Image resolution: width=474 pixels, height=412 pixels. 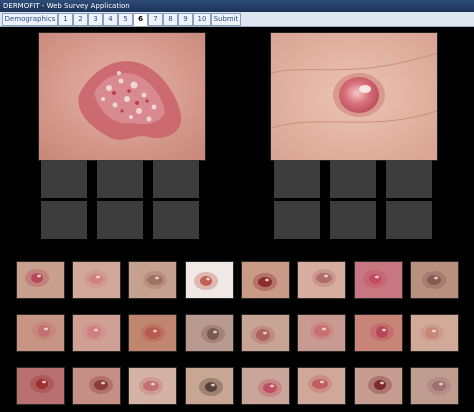 What do you see at coordinates (65, 19) in the screenshot?
I see `tab-1: 1` at bounding box center [65, 19].